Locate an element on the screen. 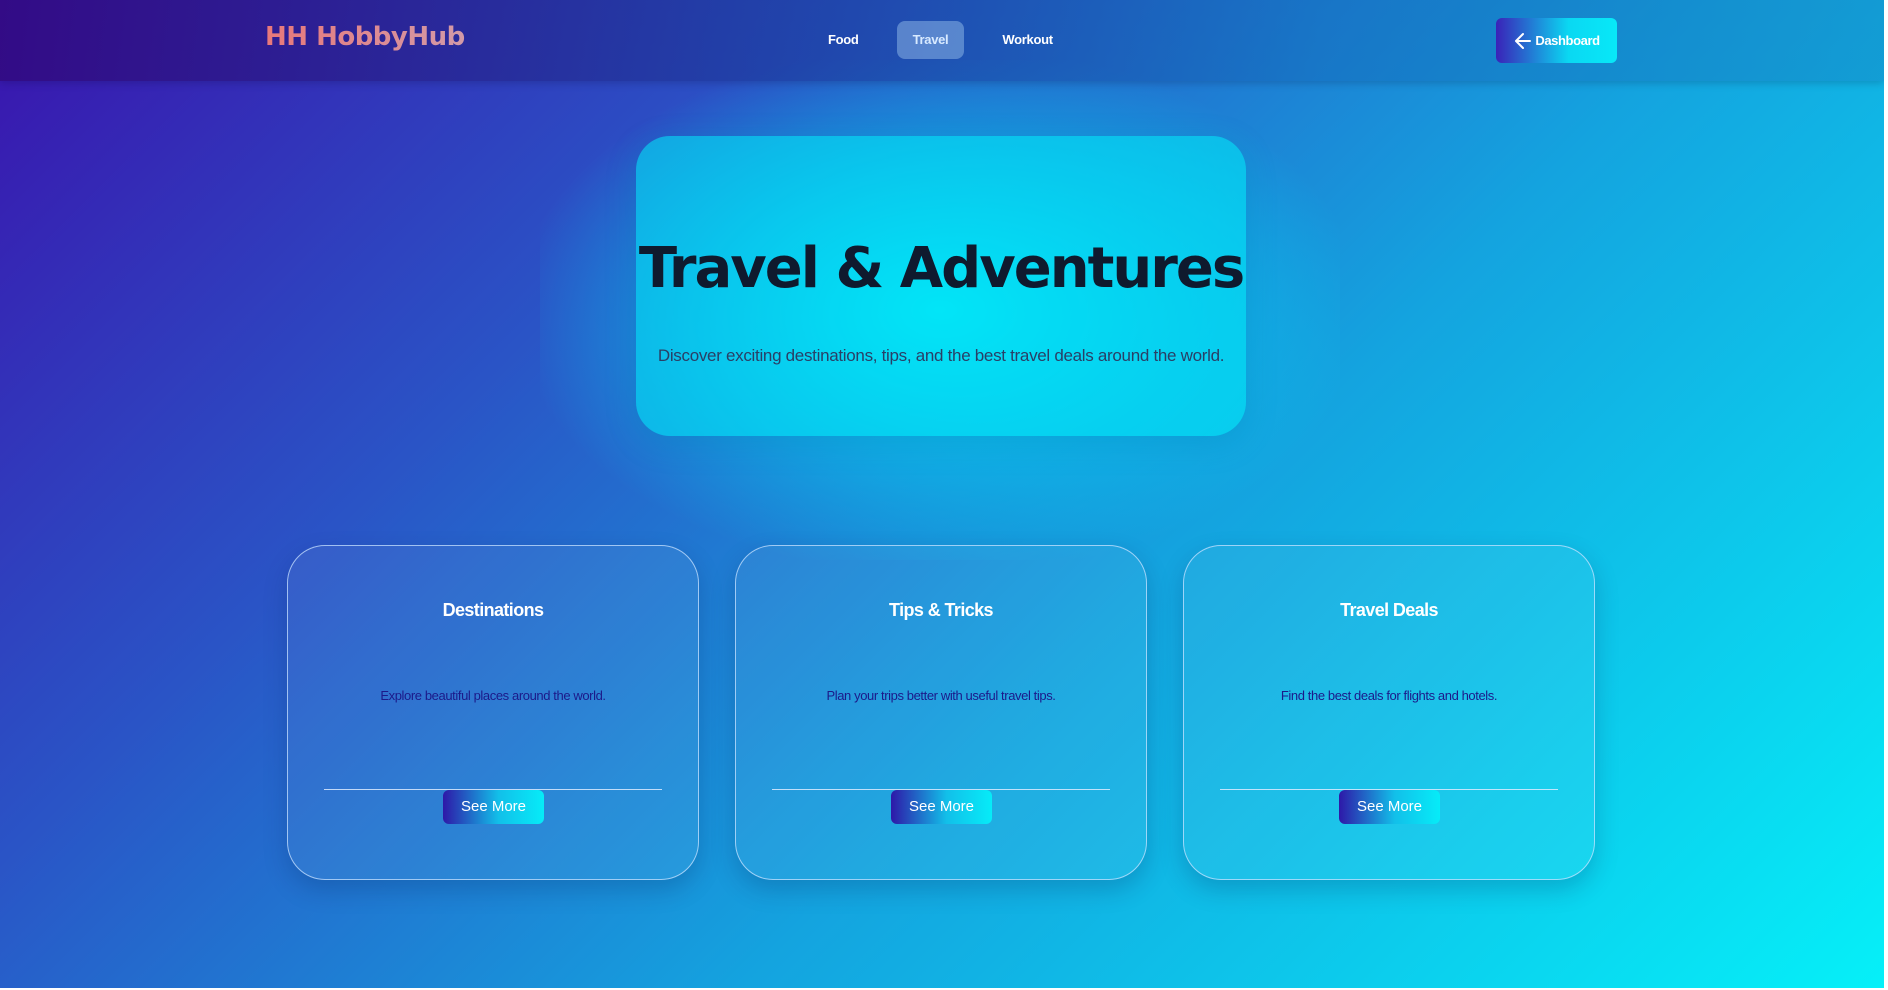  brand-logo: HH HobbyHub is located at coordinates (365, 37).